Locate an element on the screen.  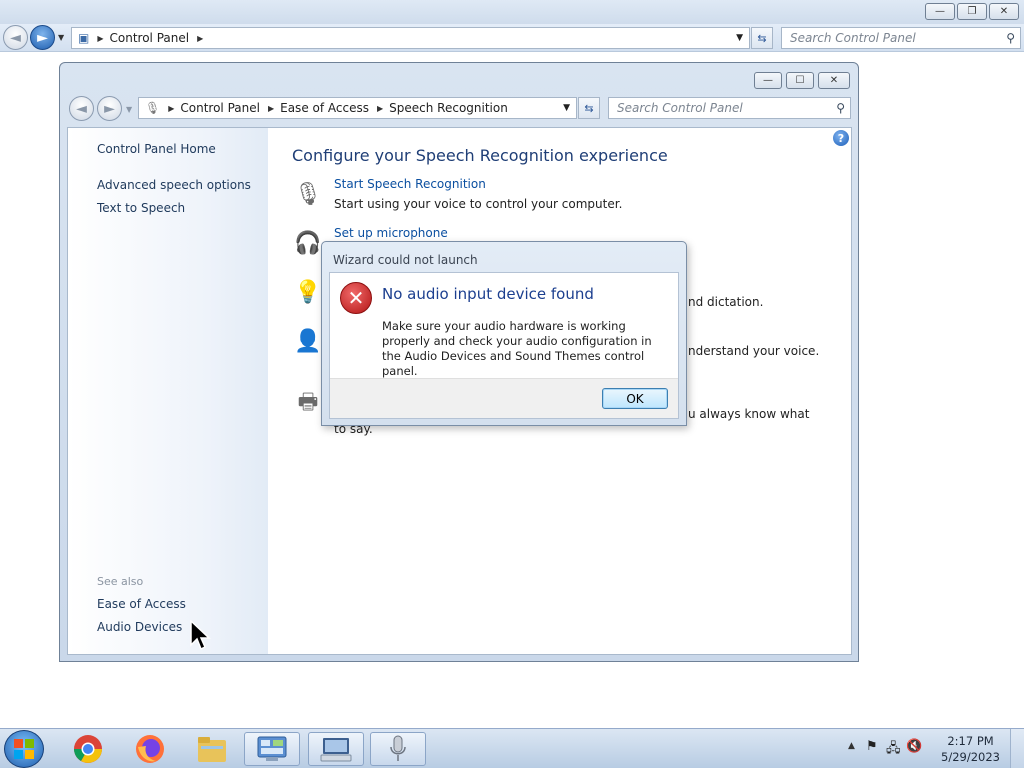
inner-search-placeholder: Search Control Panel is located at coordinates (680, 108).